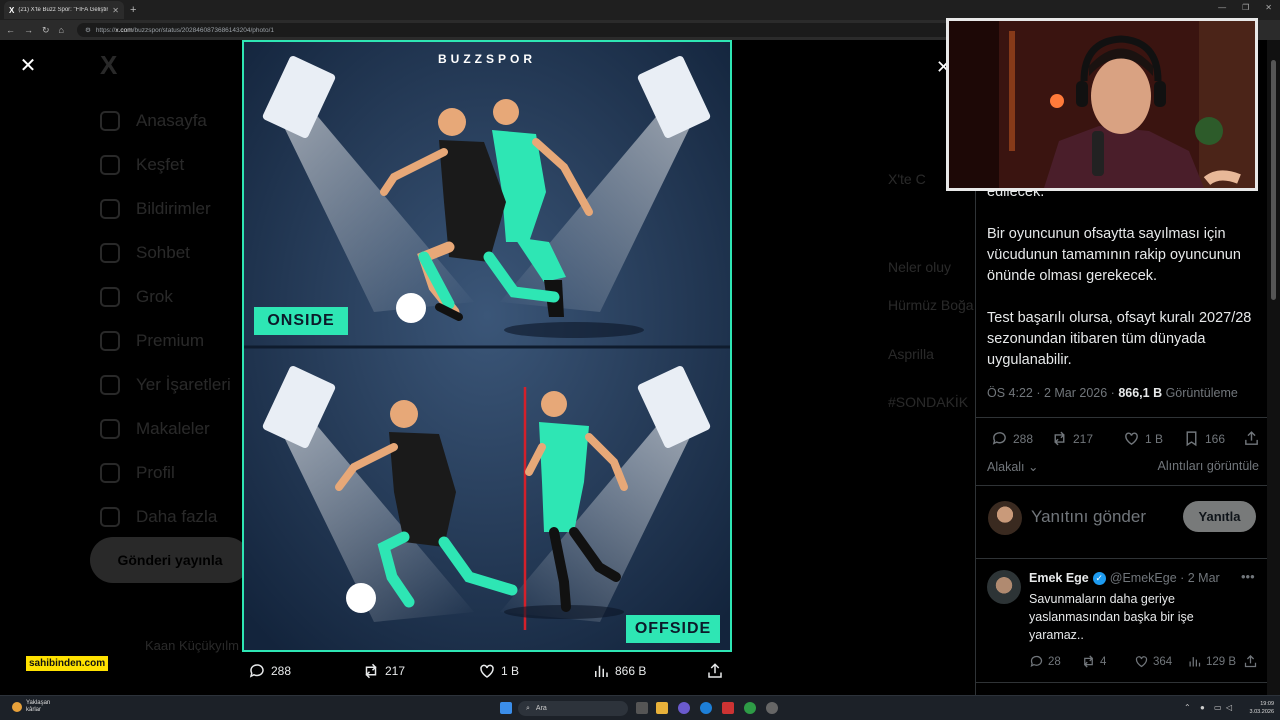 This screenshot has width=1280, height=720. I want to click on app-icon, so click(728, 708).